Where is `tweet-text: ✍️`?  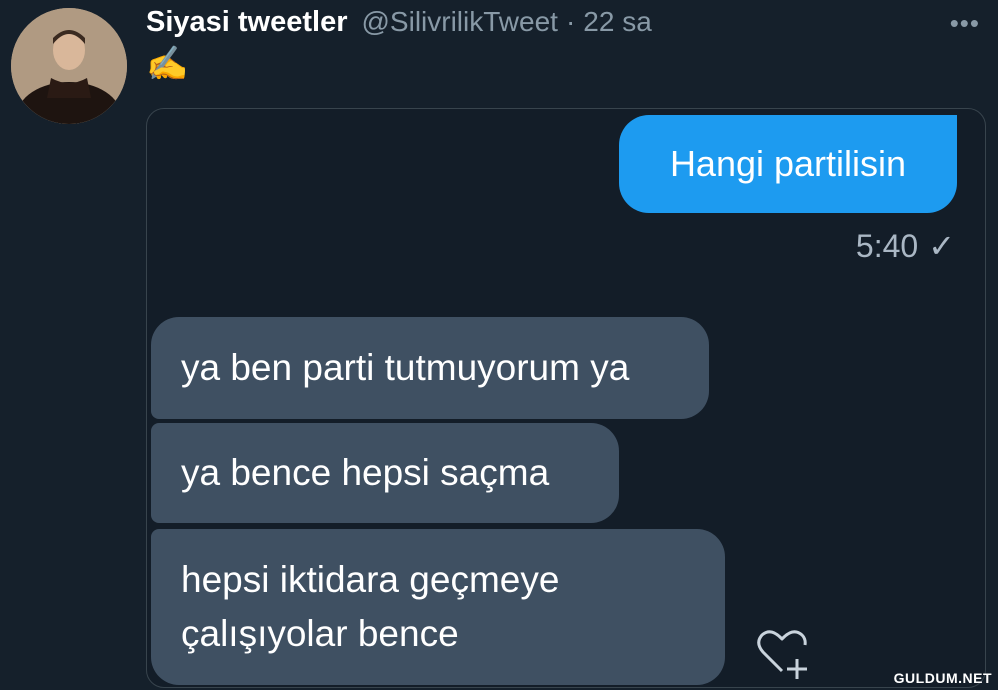
tweet-text: ✍️ is located at coordinates (167, 64).